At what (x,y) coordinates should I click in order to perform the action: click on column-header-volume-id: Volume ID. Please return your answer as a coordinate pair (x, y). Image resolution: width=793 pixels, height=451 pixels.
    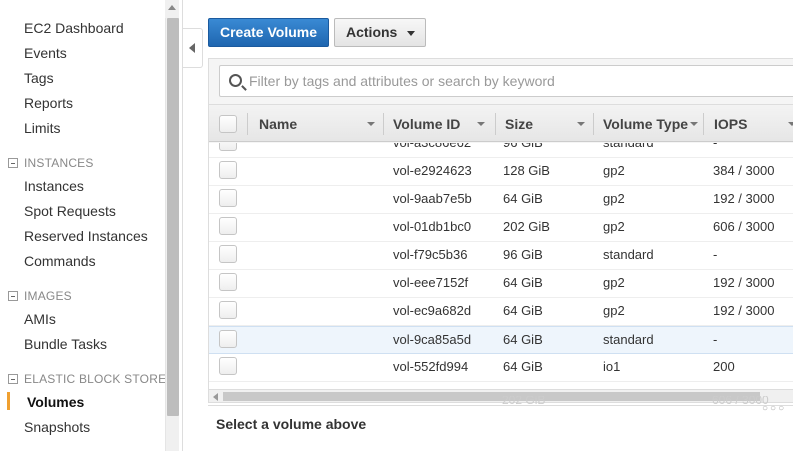
    Looking at the image, I should click on (443, 124).